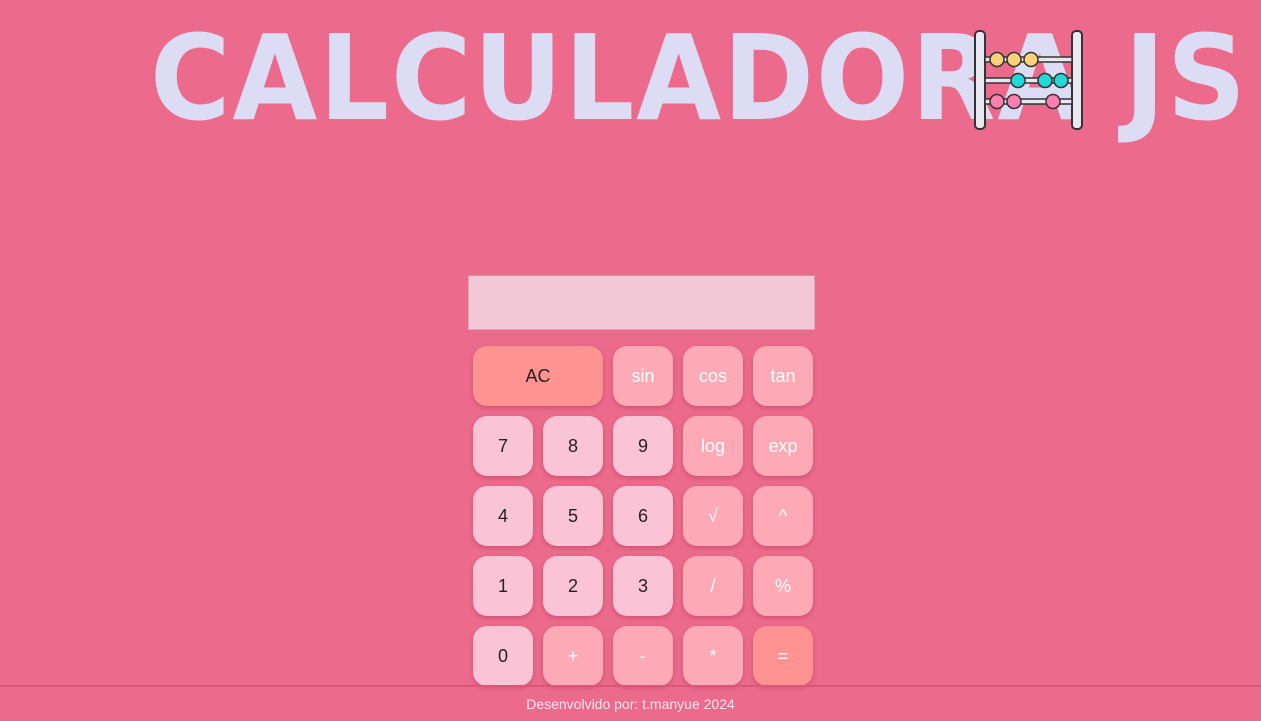 This screenshot has width=1261, height=721. Describe the element at coordinates (705, 78) in the screenshot. I see `header: CALCULADORA JS` at that location.